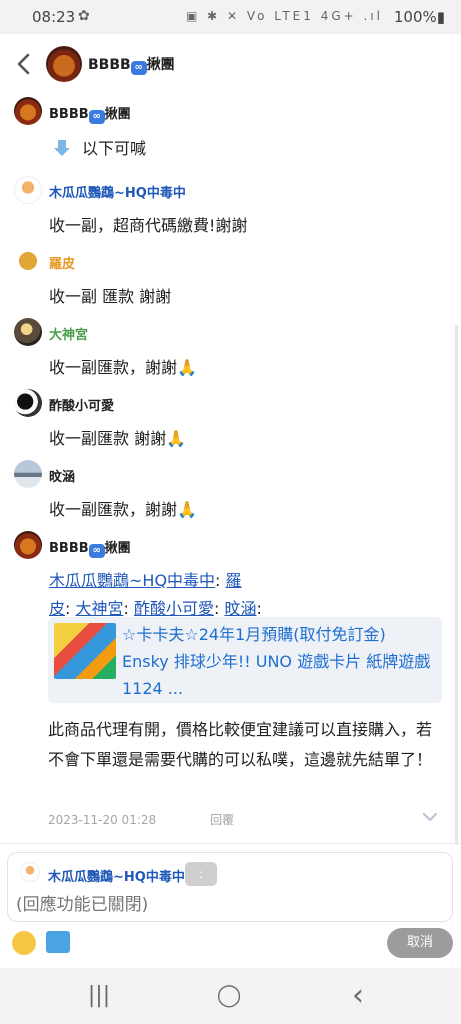 Image resolution: width=461 pixels, height=1024 pixels. Describe the element at coordinates (99, 996) in the screenshot. I see `recents-icon: |||` at that location.